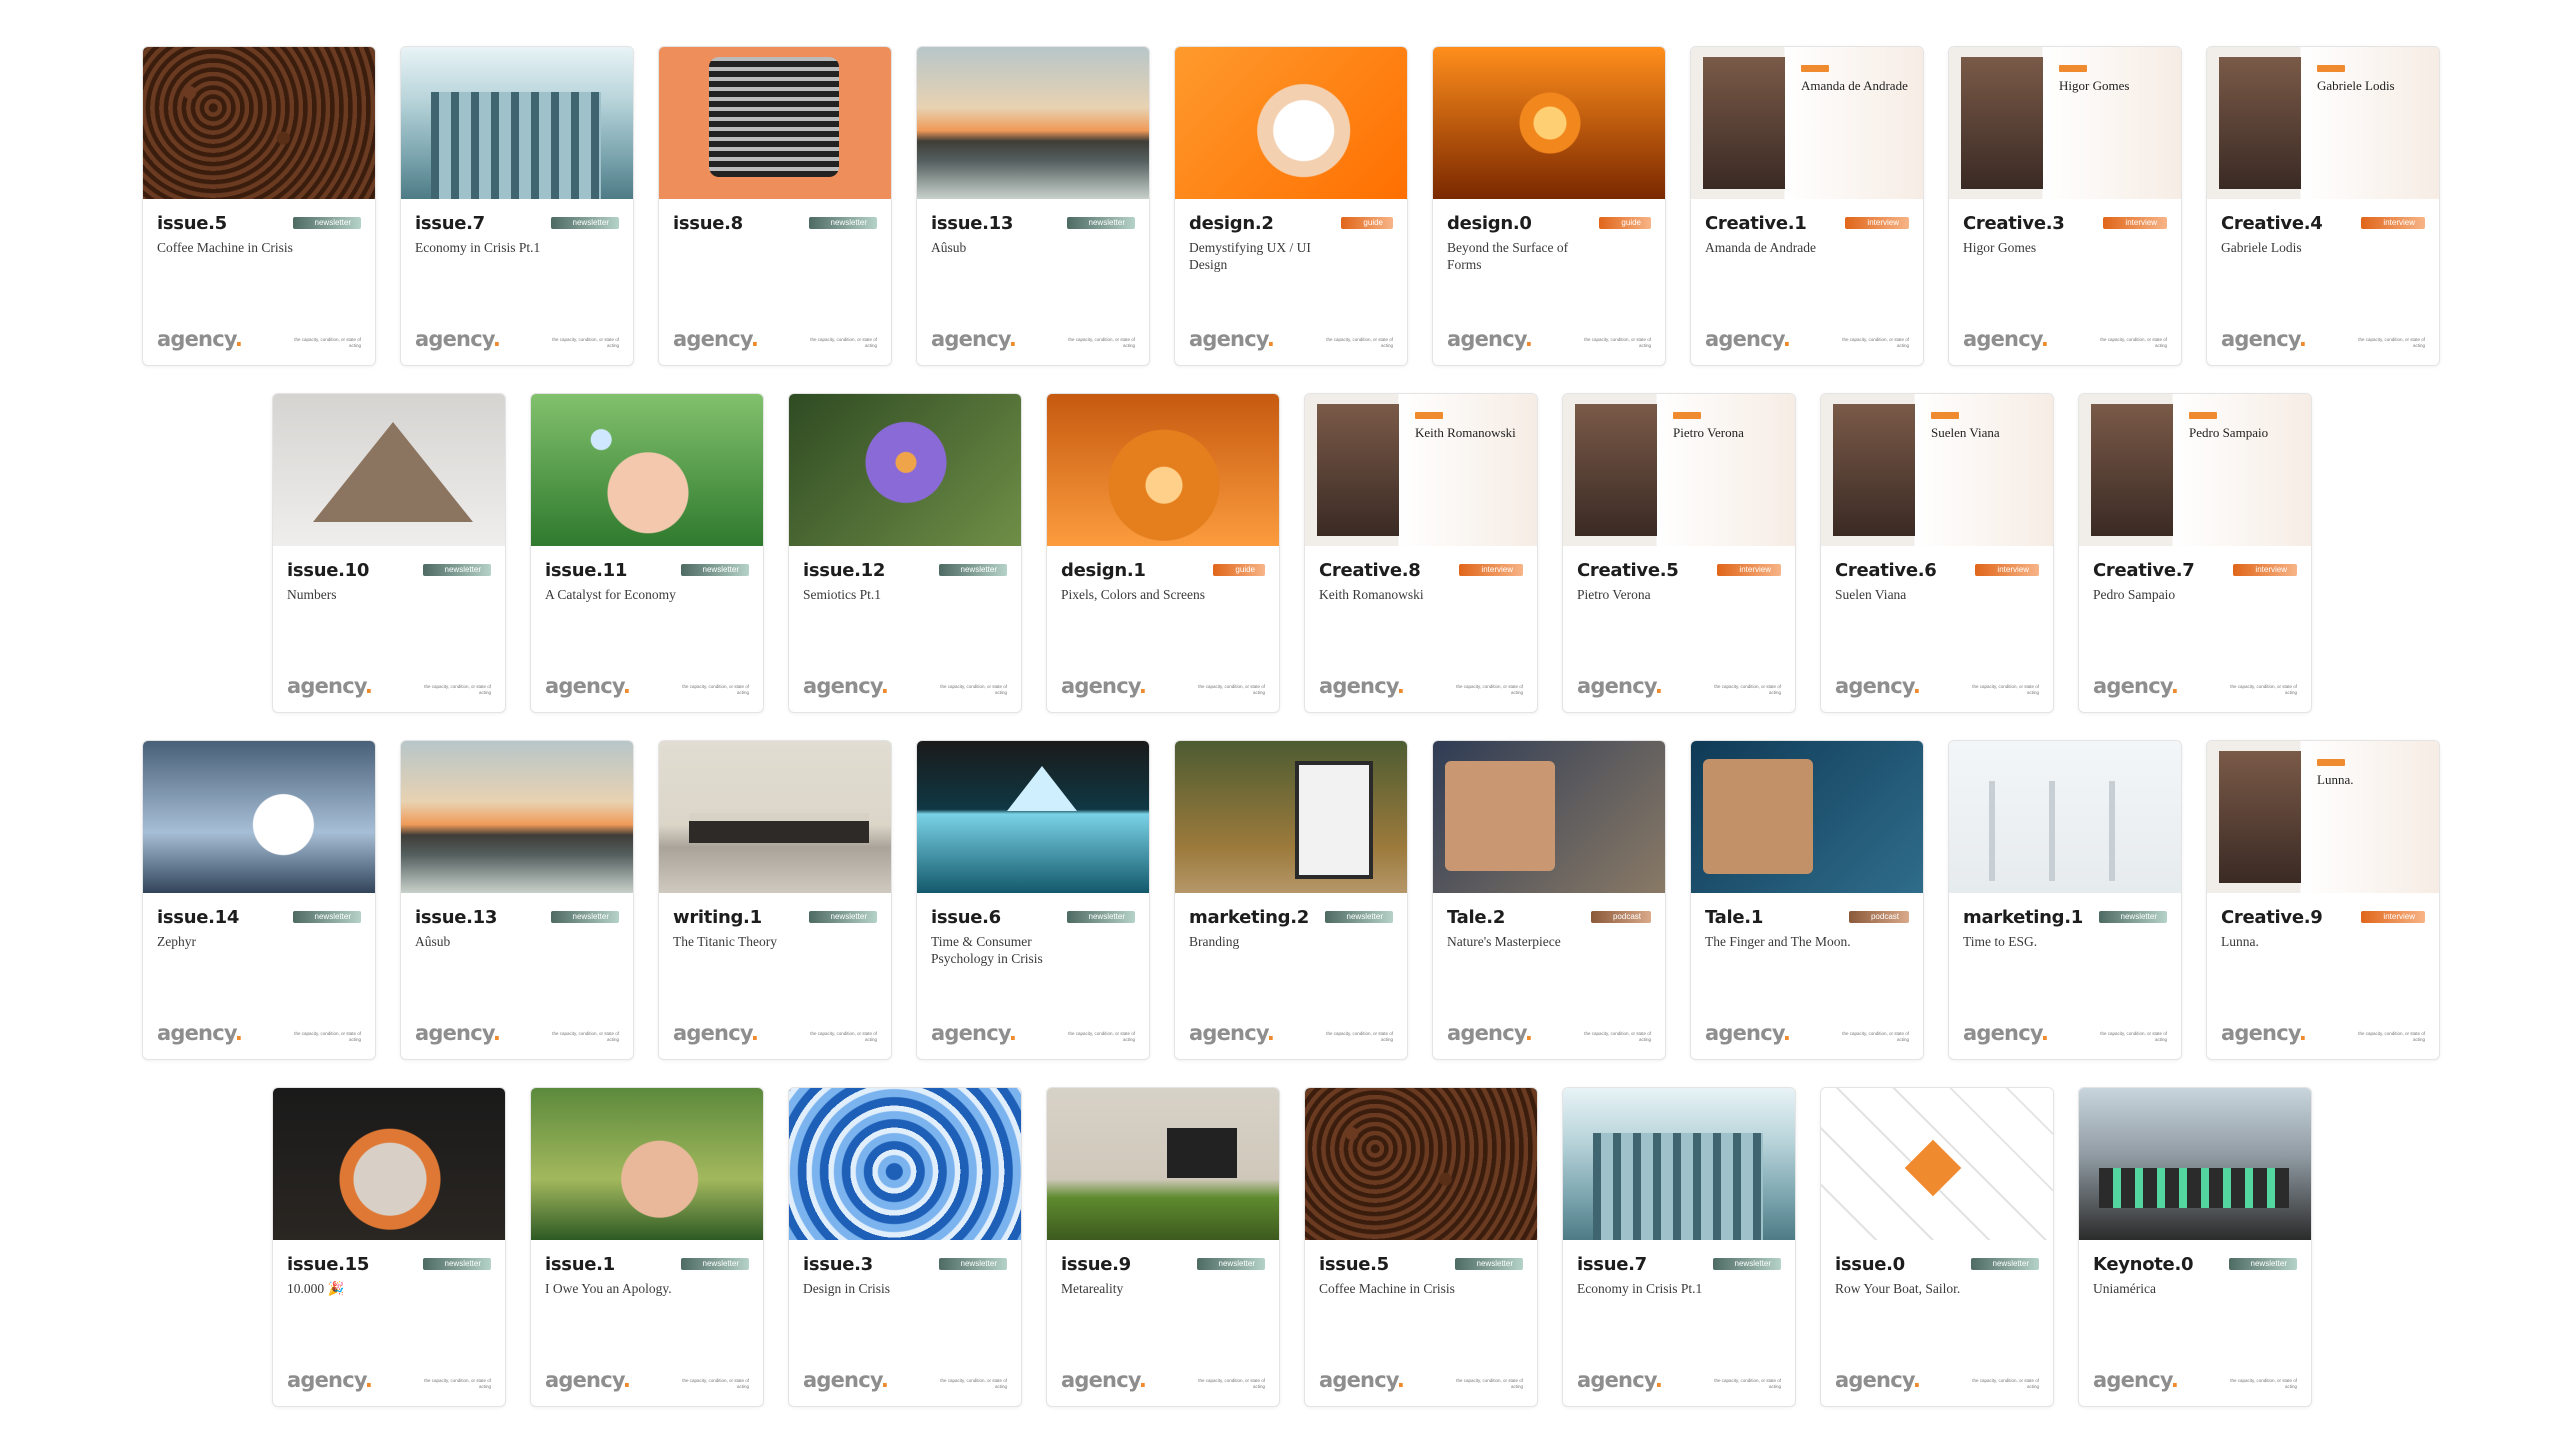 The height and width of the screenshot is (1440, 2560). Describe the element at coordinates (2073, 68) in the screenshot. I see `portrait-tag-mark` at that location.